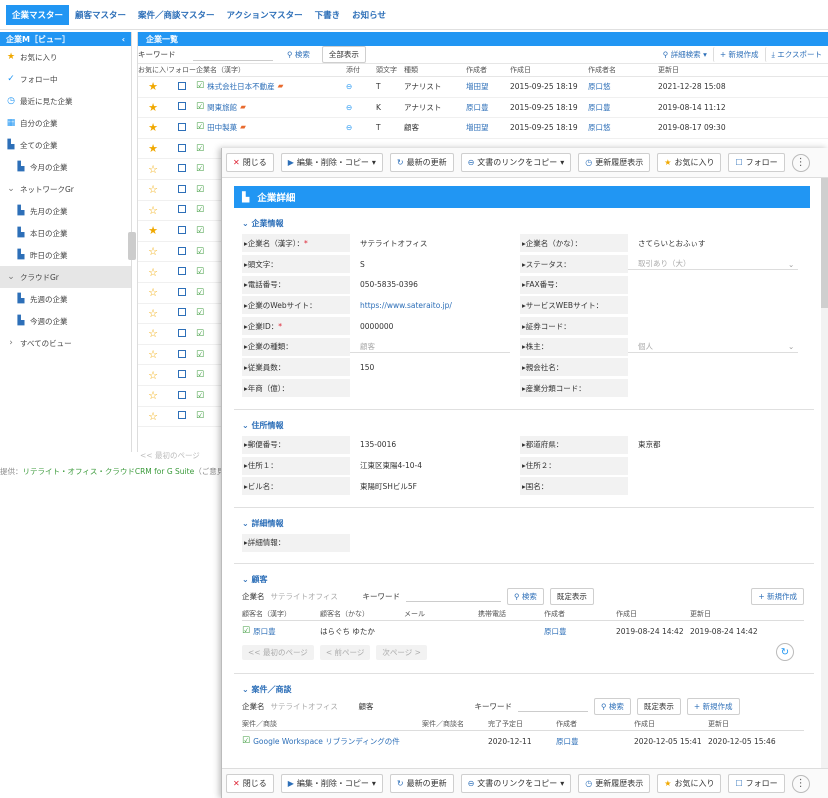 Image resolution: width=828 pixels, height=798 pixels. What do you see at coordinates (455, 724) in the screenshot?
I see `column-header: 案件／商談名` at bounding box center [455, 724].